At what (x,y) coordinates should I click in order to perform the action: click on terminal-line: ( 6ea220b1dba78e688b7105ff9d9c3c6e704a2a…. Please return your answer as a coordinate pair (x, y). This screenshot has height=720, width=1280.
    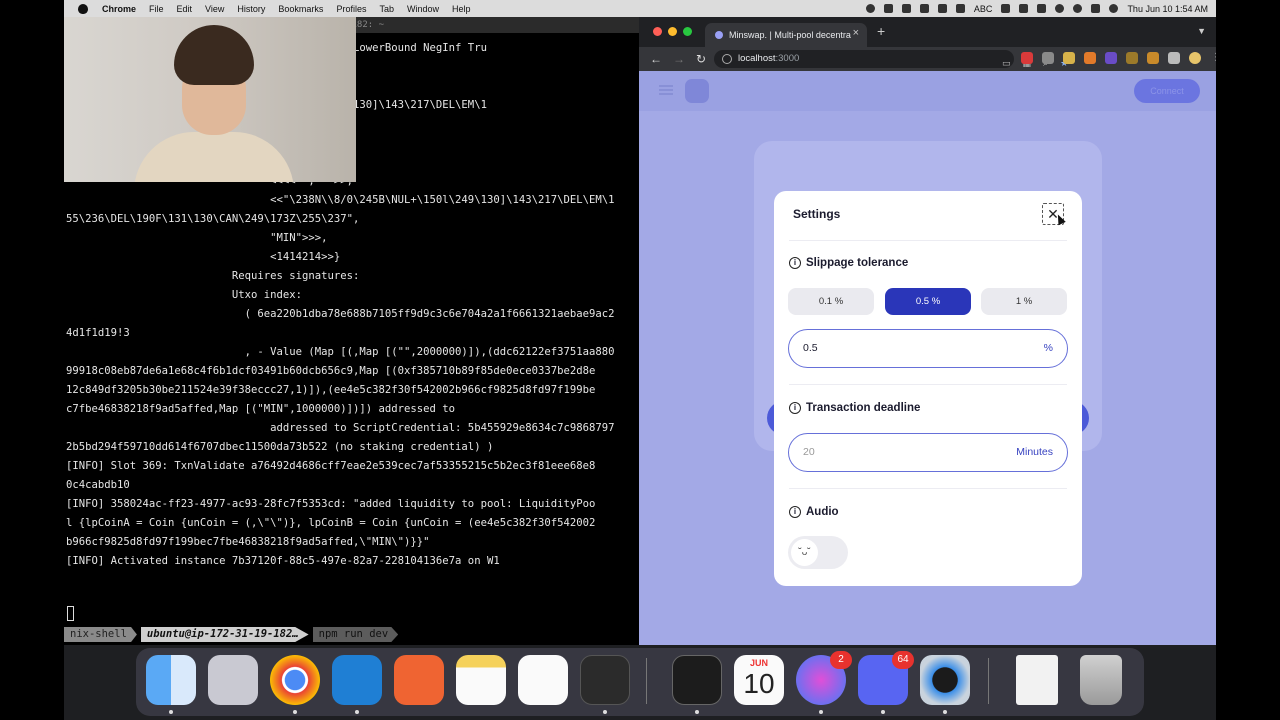
    Looking at the image, I should click on (340, 314).